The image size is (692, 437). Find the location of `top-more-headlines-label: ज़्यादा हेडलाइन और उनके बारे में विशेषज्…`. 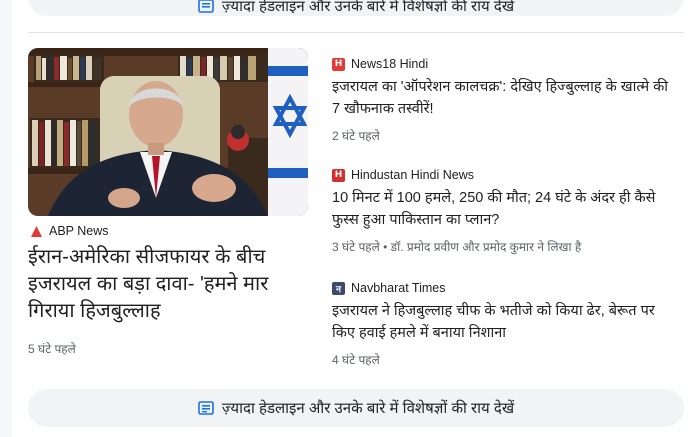

top-more-headlines-label: ज़्यादा हेडलाइन और उनके बारे में विशेषज्… is located at coordinates (368, 7).